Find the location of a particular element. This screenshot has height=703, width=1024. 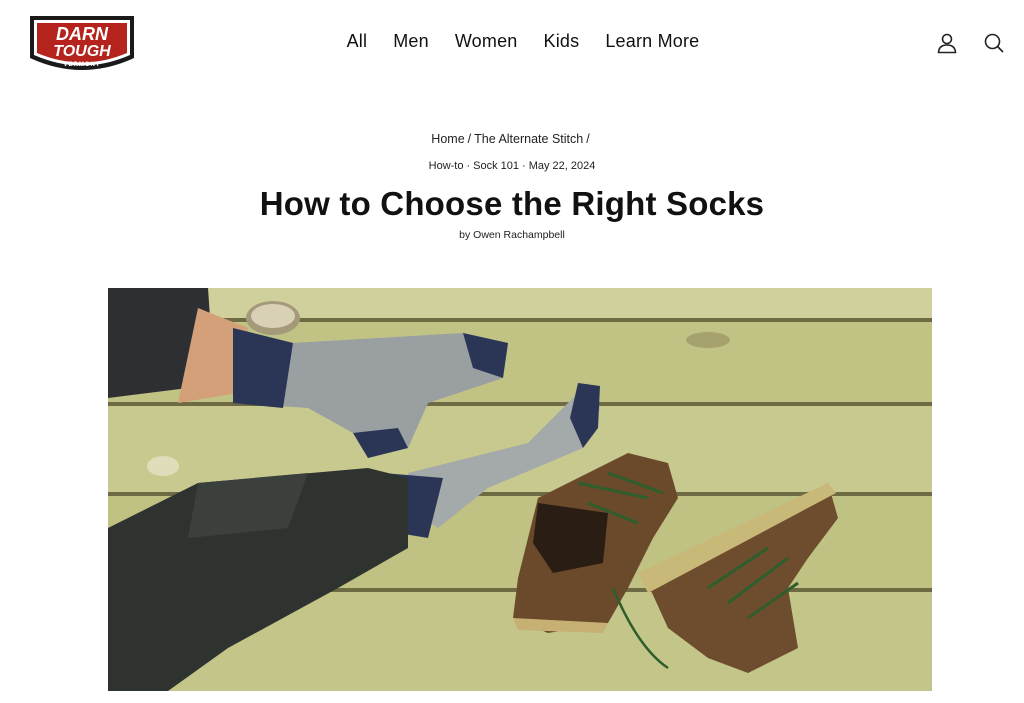

breadcrumb: Home / The Alternate Stitch / is located at coordinates (512, 139).